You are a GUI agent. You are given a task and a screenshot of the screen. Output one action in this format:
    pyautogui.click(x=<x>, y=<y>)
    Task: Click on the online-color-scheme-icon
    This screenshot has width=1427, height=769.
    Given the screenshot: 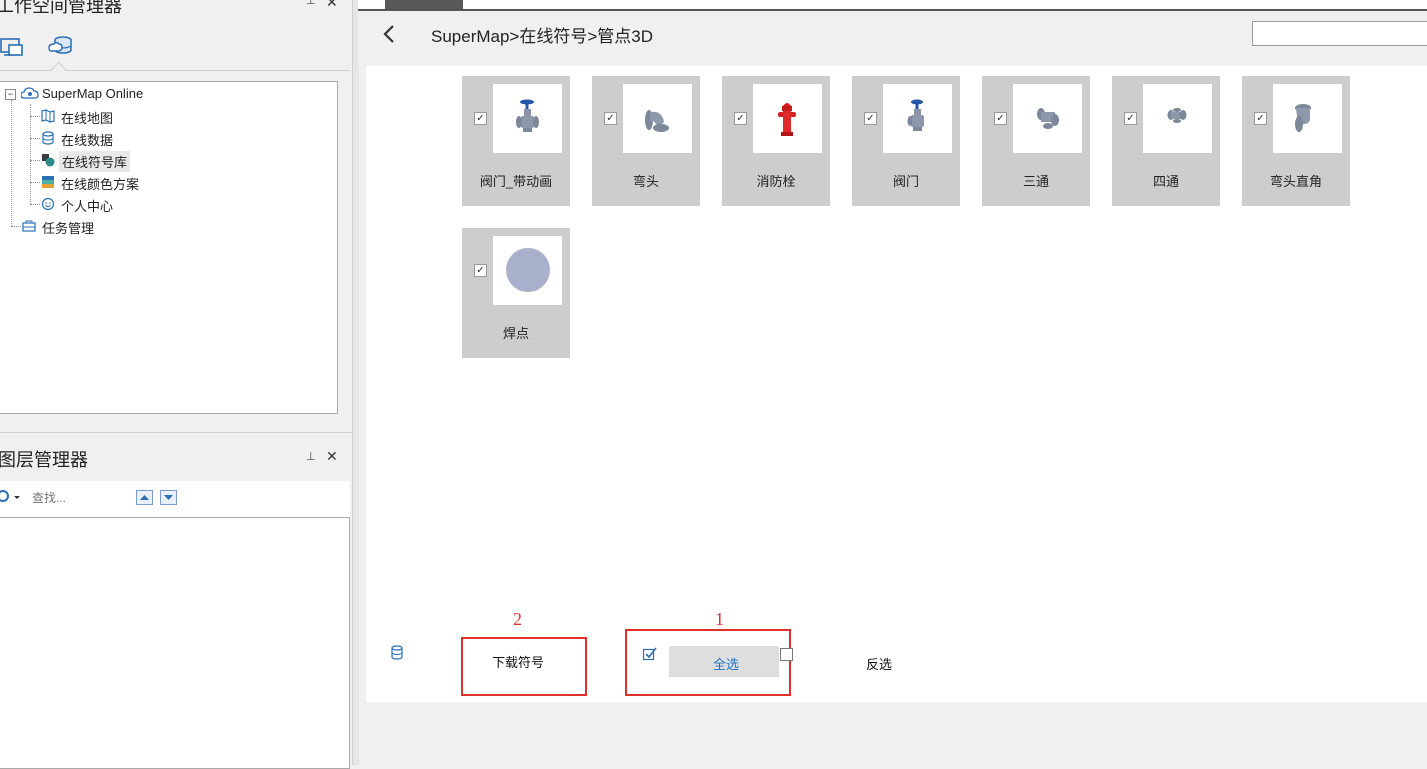 What is the action you would take?
    pyautogui.click(x=48, y=184)
    